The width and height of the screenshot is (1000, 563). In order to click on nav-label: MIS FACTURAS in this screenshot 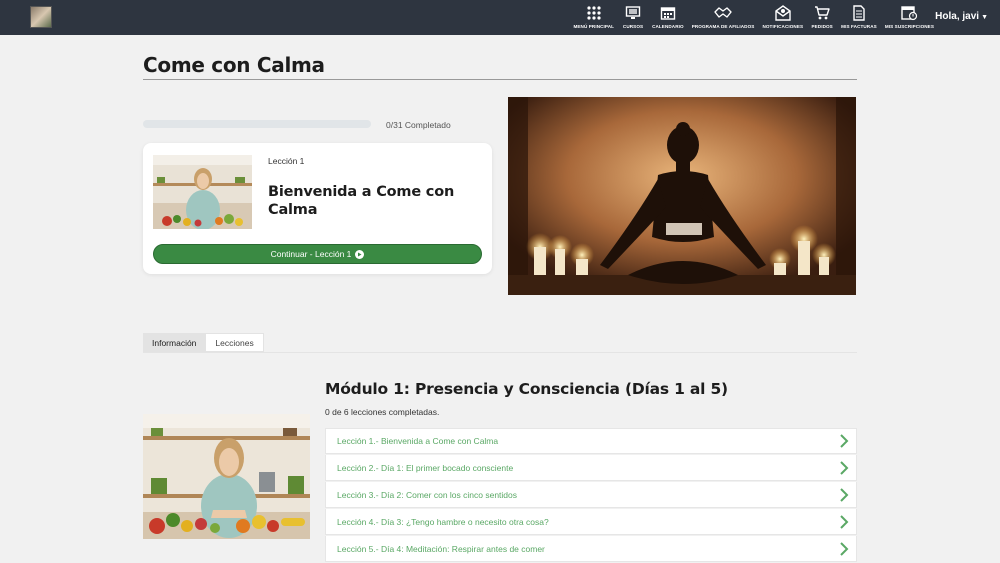, I will do `click(859, 26)`.